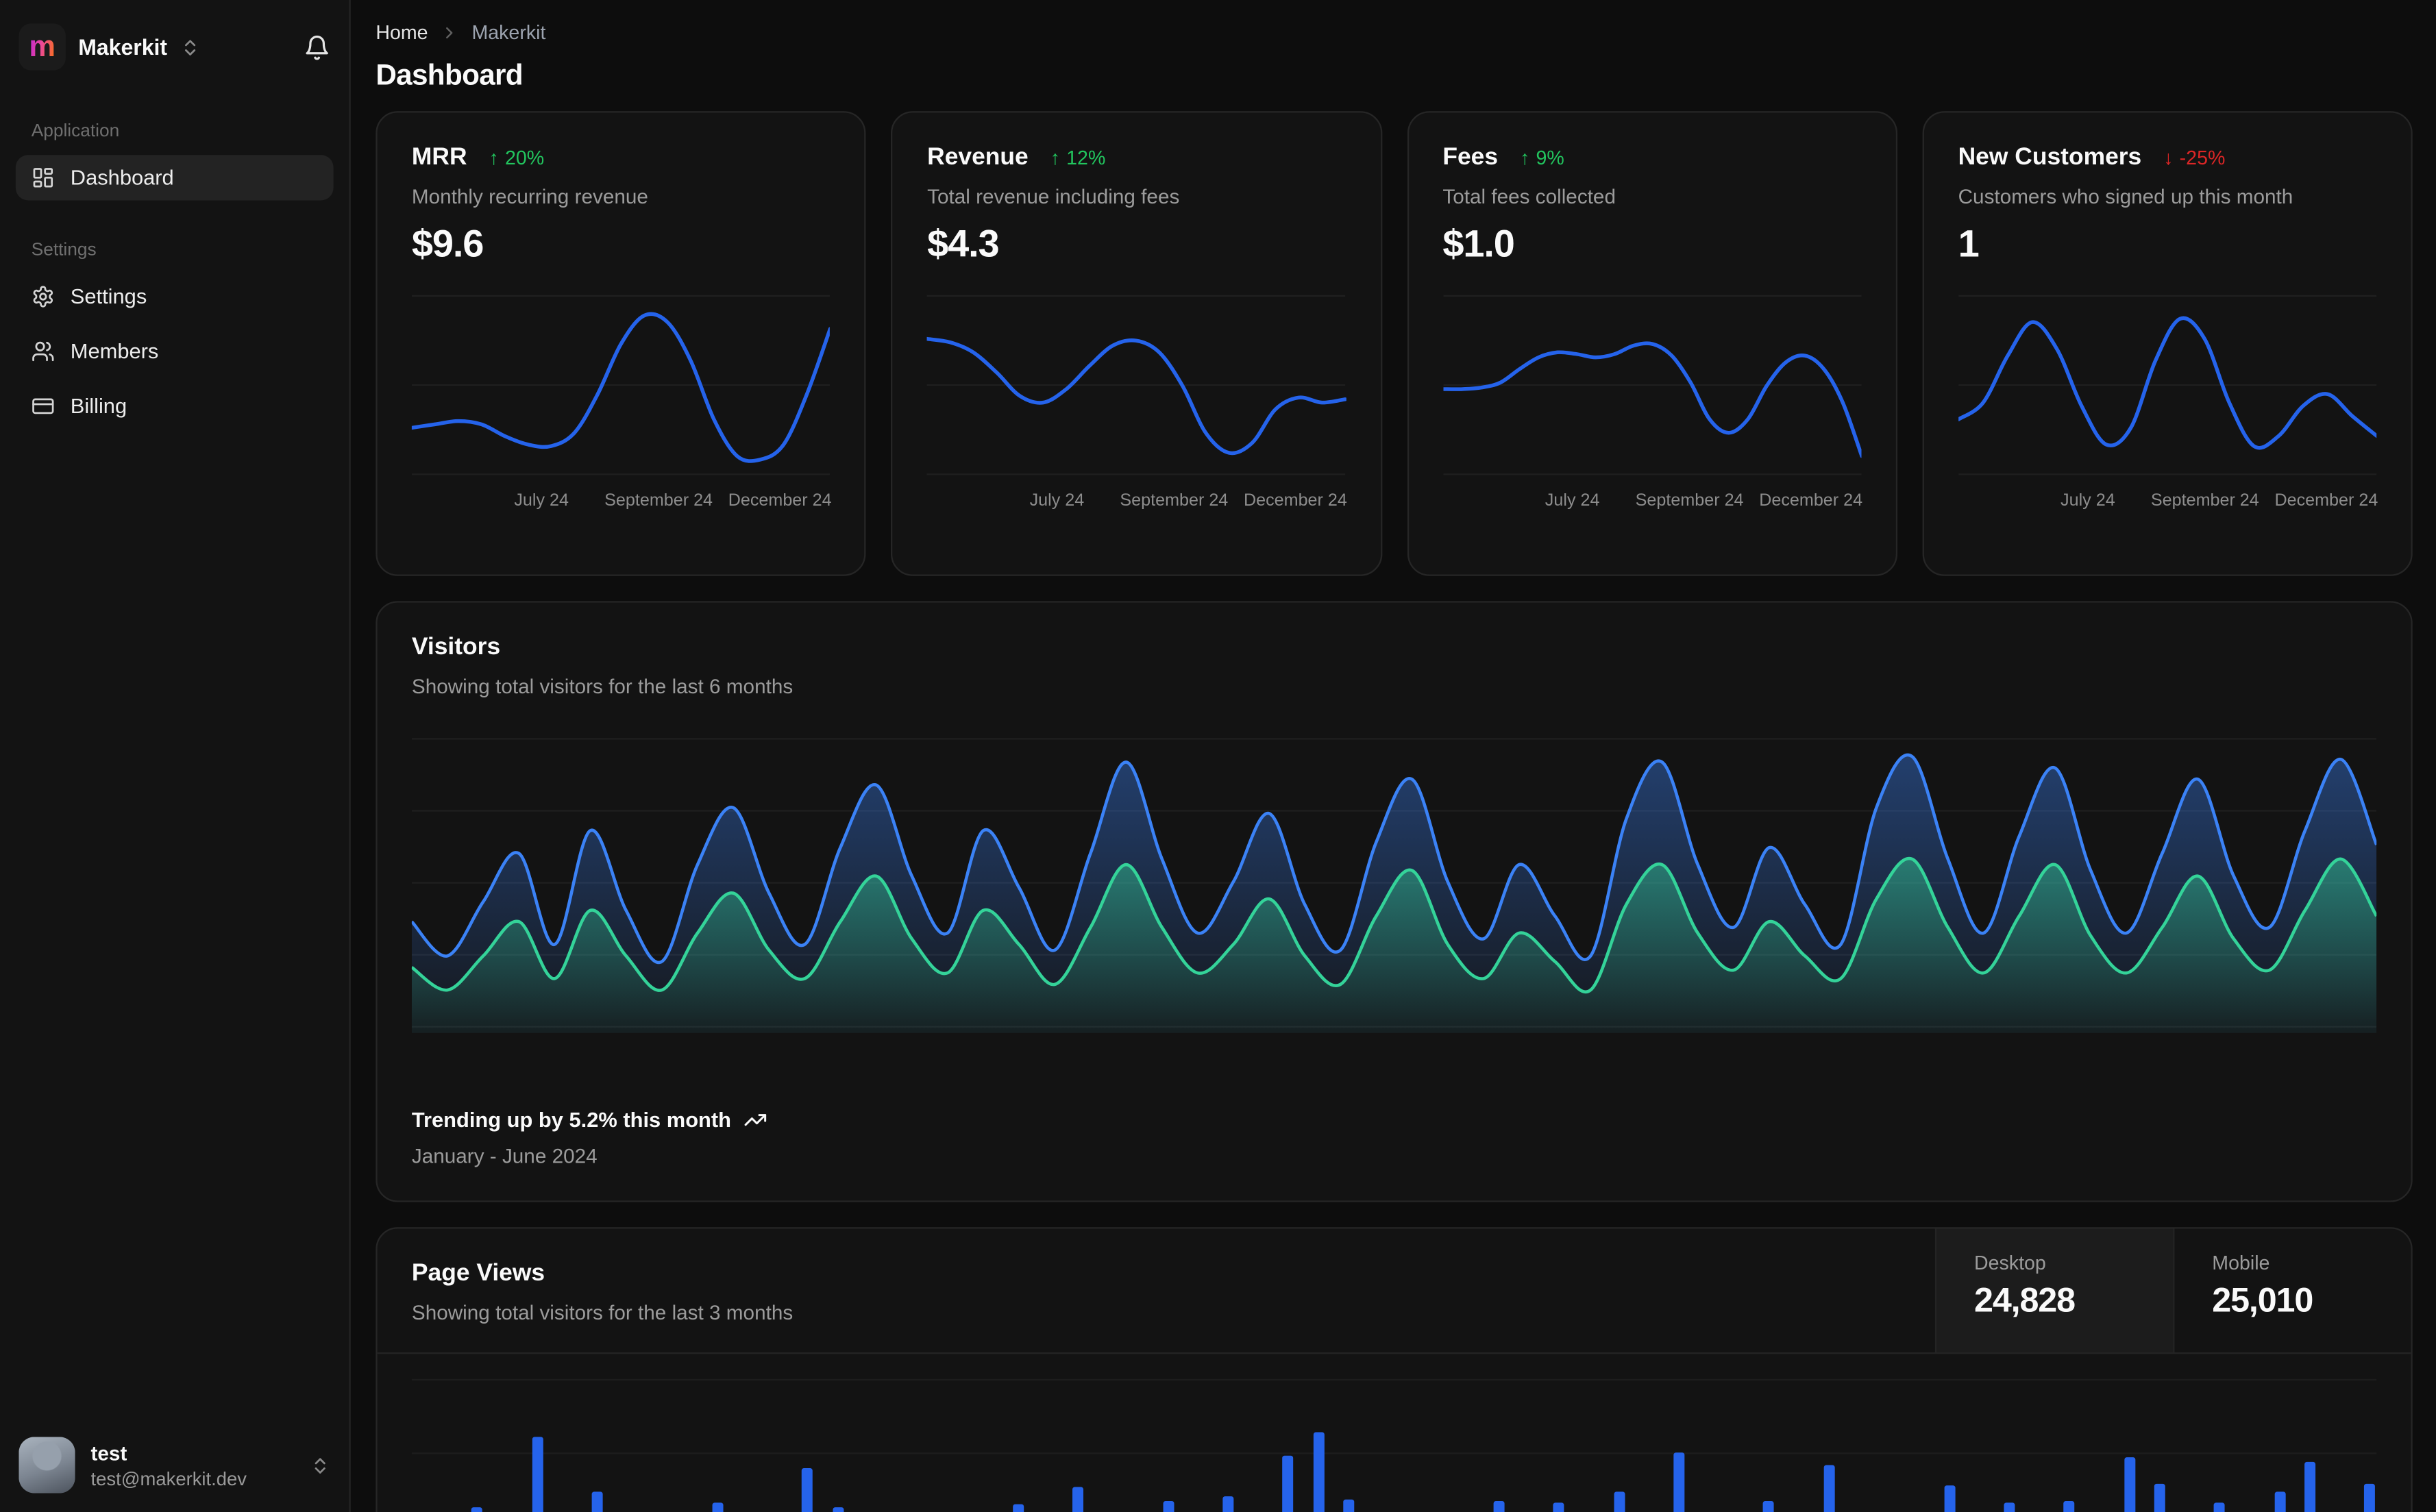  What do you see at coordinates (447, 245) in the screenshot?
I see `stat-value: $9.6` at bounding box center [447, 245].